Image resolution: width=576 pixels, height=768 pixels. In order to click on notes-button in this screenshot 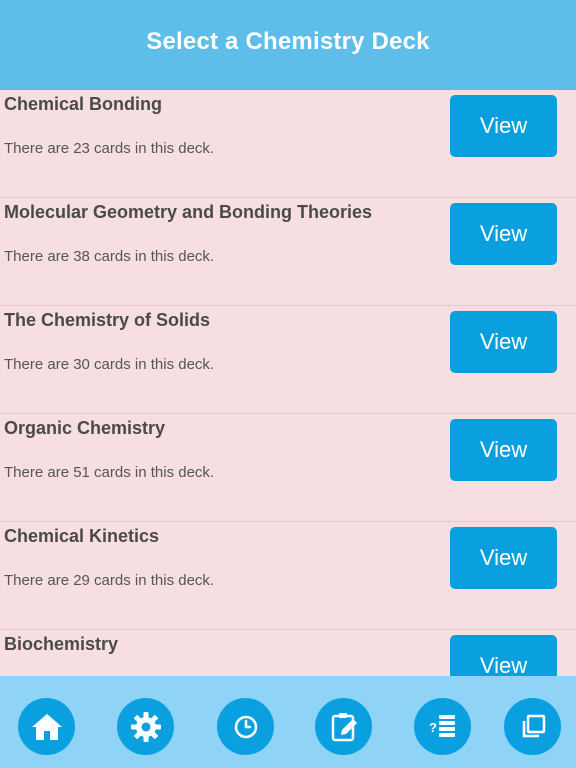, I will do `click(343, 726)`.